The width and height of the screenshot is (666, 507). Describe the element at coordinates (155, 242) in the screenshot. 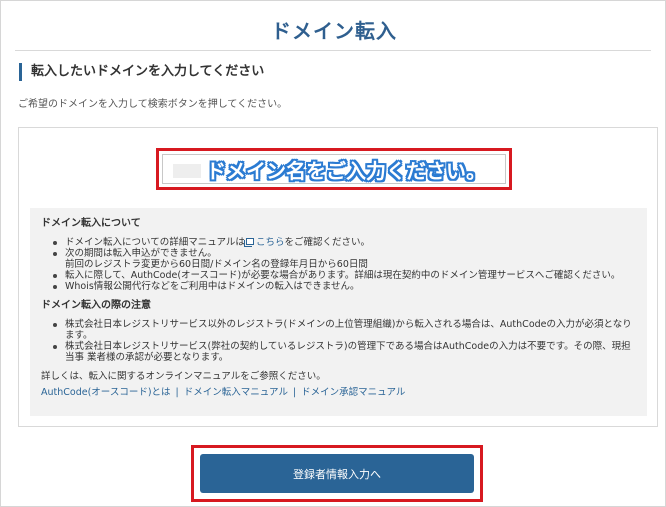

I see `list-item-text: ドメイン転入についての詳細マニュアルは` at that location.